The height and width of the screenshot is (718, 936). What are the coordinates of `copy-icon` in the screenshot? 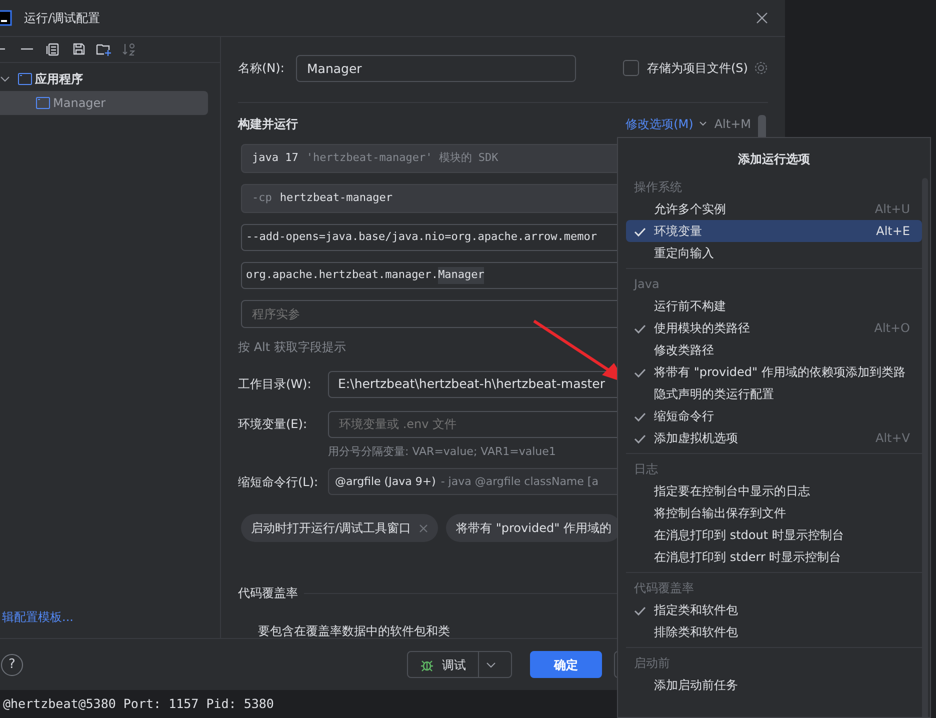 It's located at (53, 49).